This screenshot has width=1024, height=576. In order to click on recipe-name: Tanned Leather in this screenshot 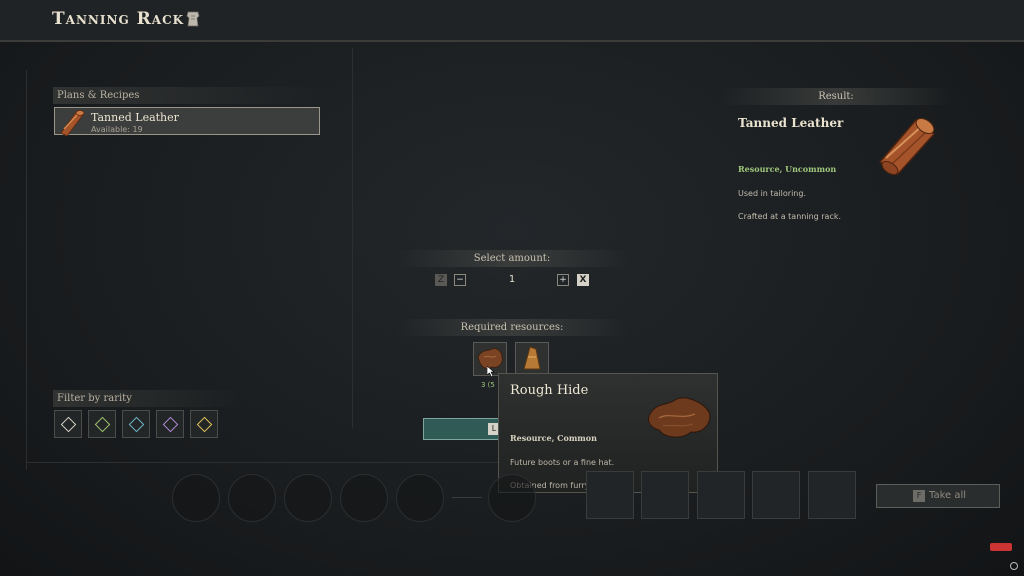, I will do `click(135, 117)`.